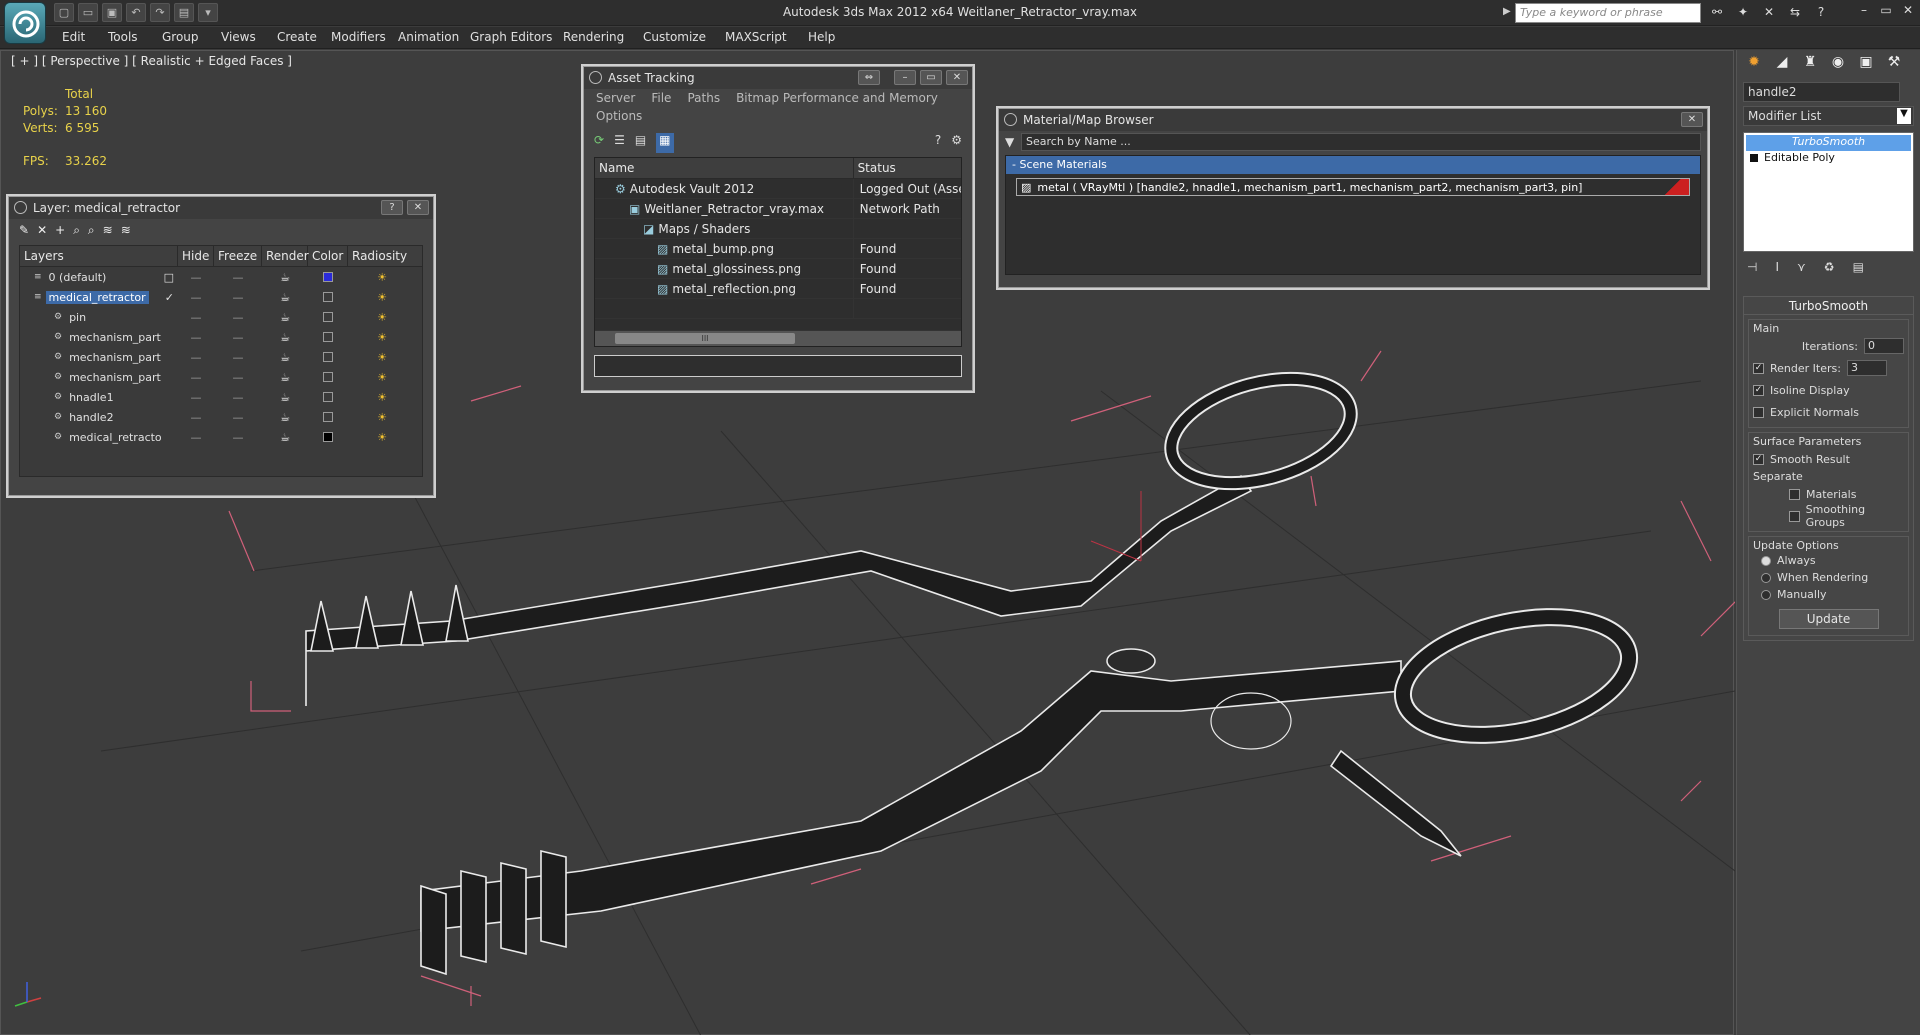 The image size is (1920, 1035). What do you see at coordinates (821, 37) in the screenshot?
I see `menu-help: Help` at bounding box center [821, 37].